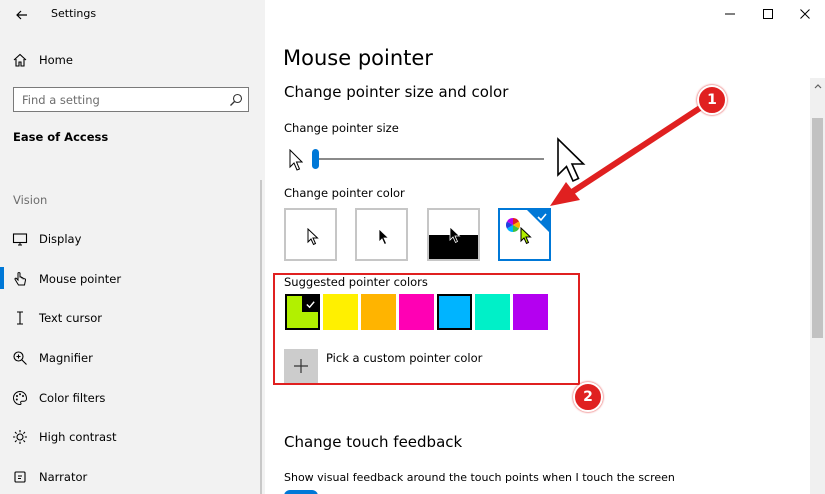 This screenshot has width=825, height=494. I want to click on section-heading-touch-feedback: Change touch feedback, so click(373, 442).